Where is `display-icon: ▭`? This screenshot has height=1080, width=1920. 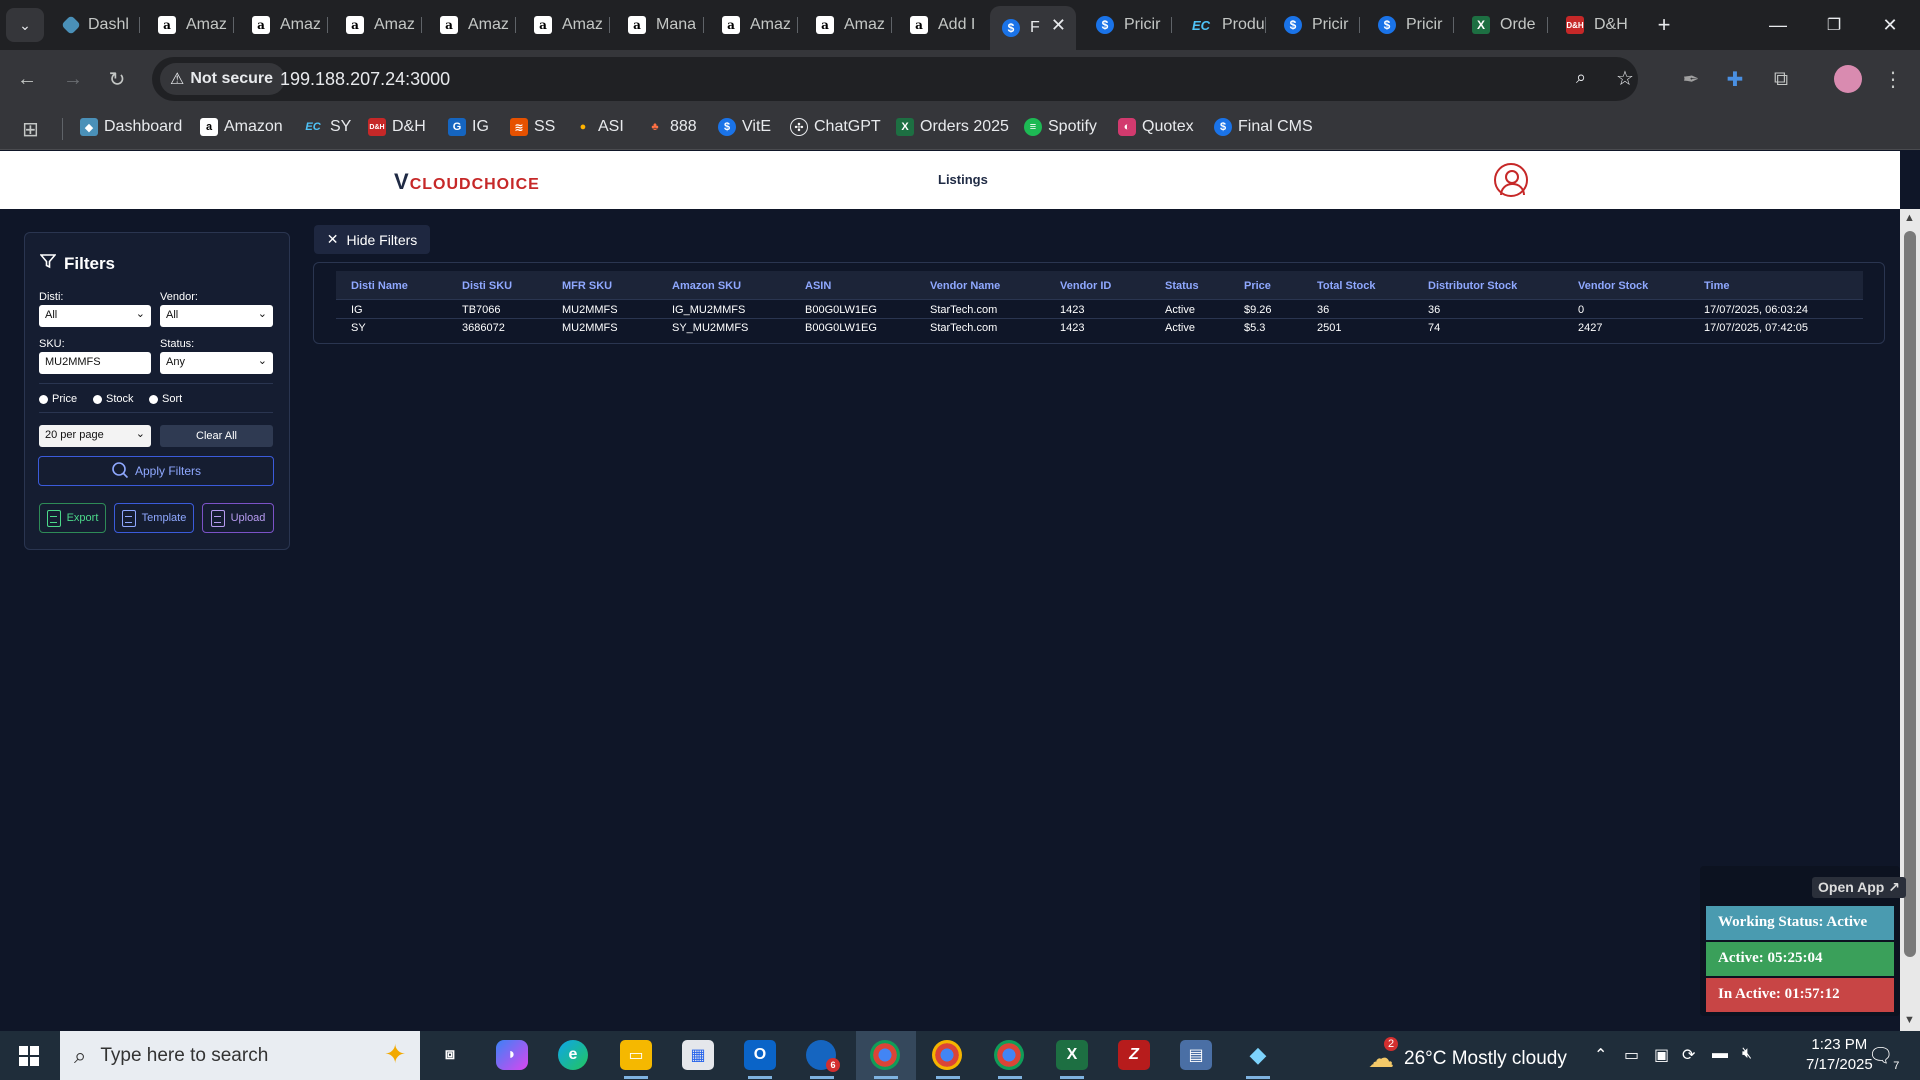
display-icon: ▭ is located at coordinates (1631, 1055).